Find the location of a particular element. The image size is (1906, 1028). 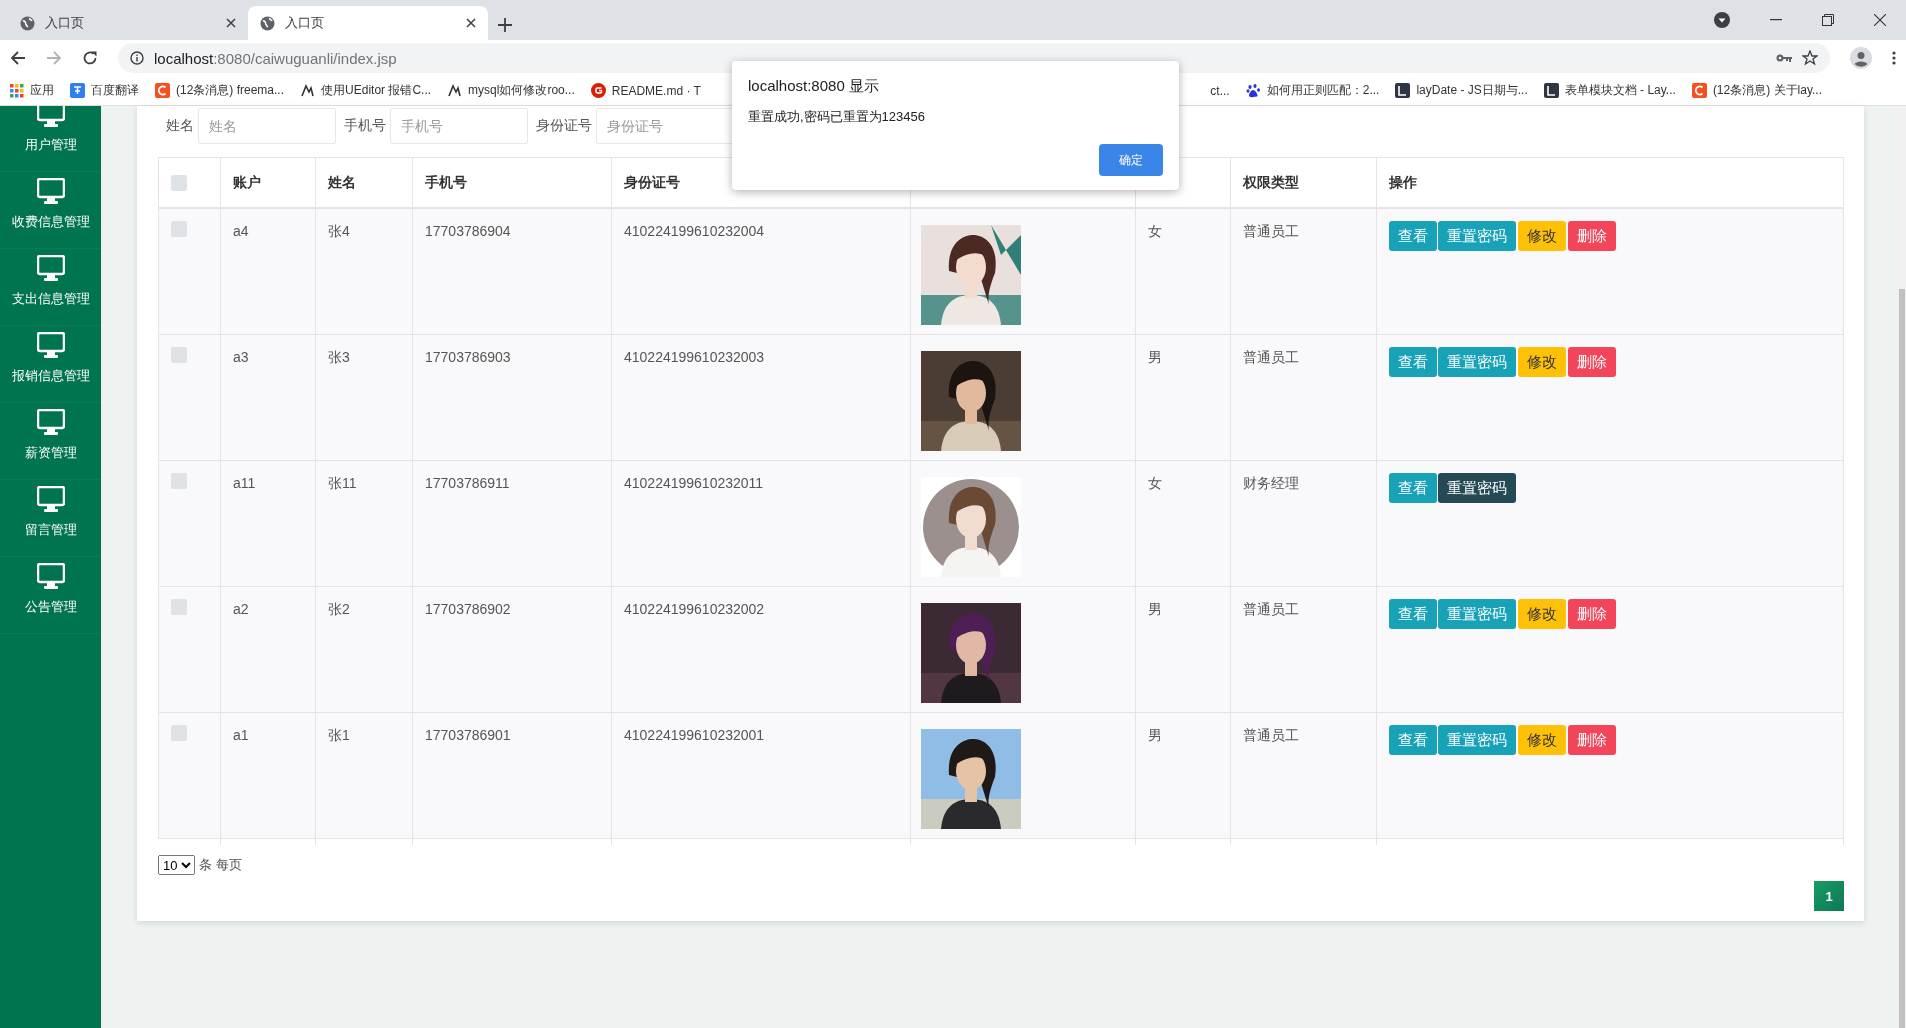

table-cell: 410224199610232011 is located at coordinates (694, 483).